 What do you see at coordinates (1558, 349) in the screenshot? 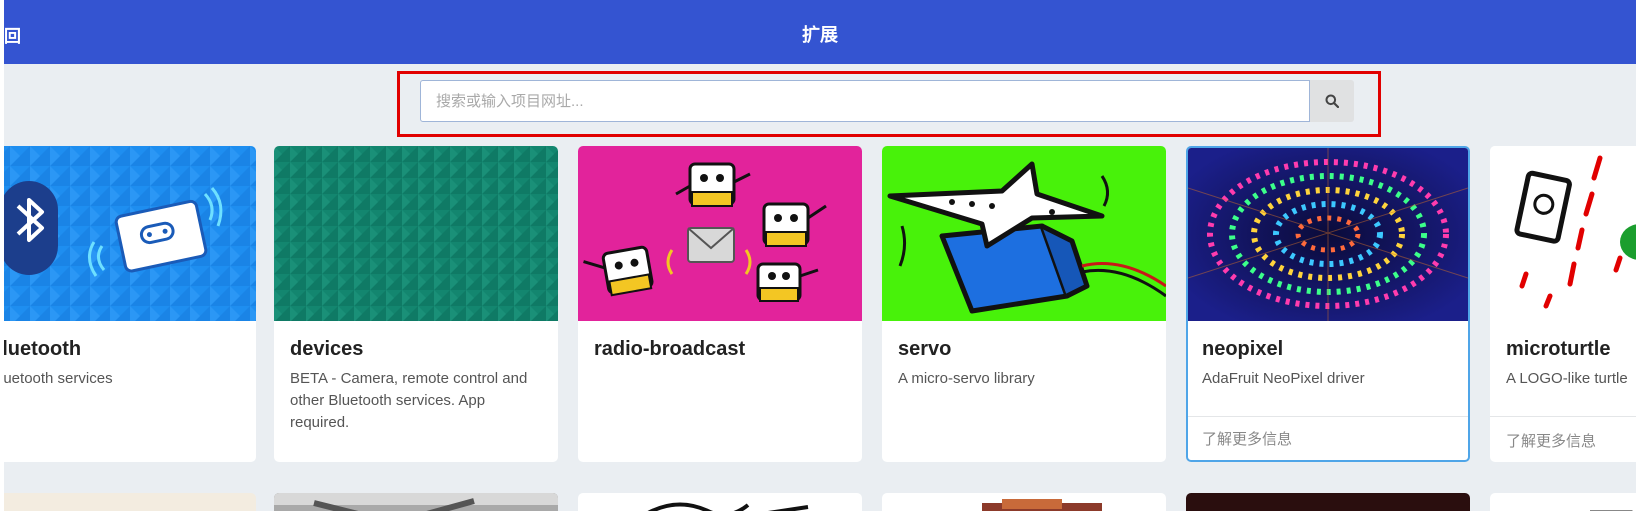
I see `card-title: microturtle` at bounding box center [1558, 349].